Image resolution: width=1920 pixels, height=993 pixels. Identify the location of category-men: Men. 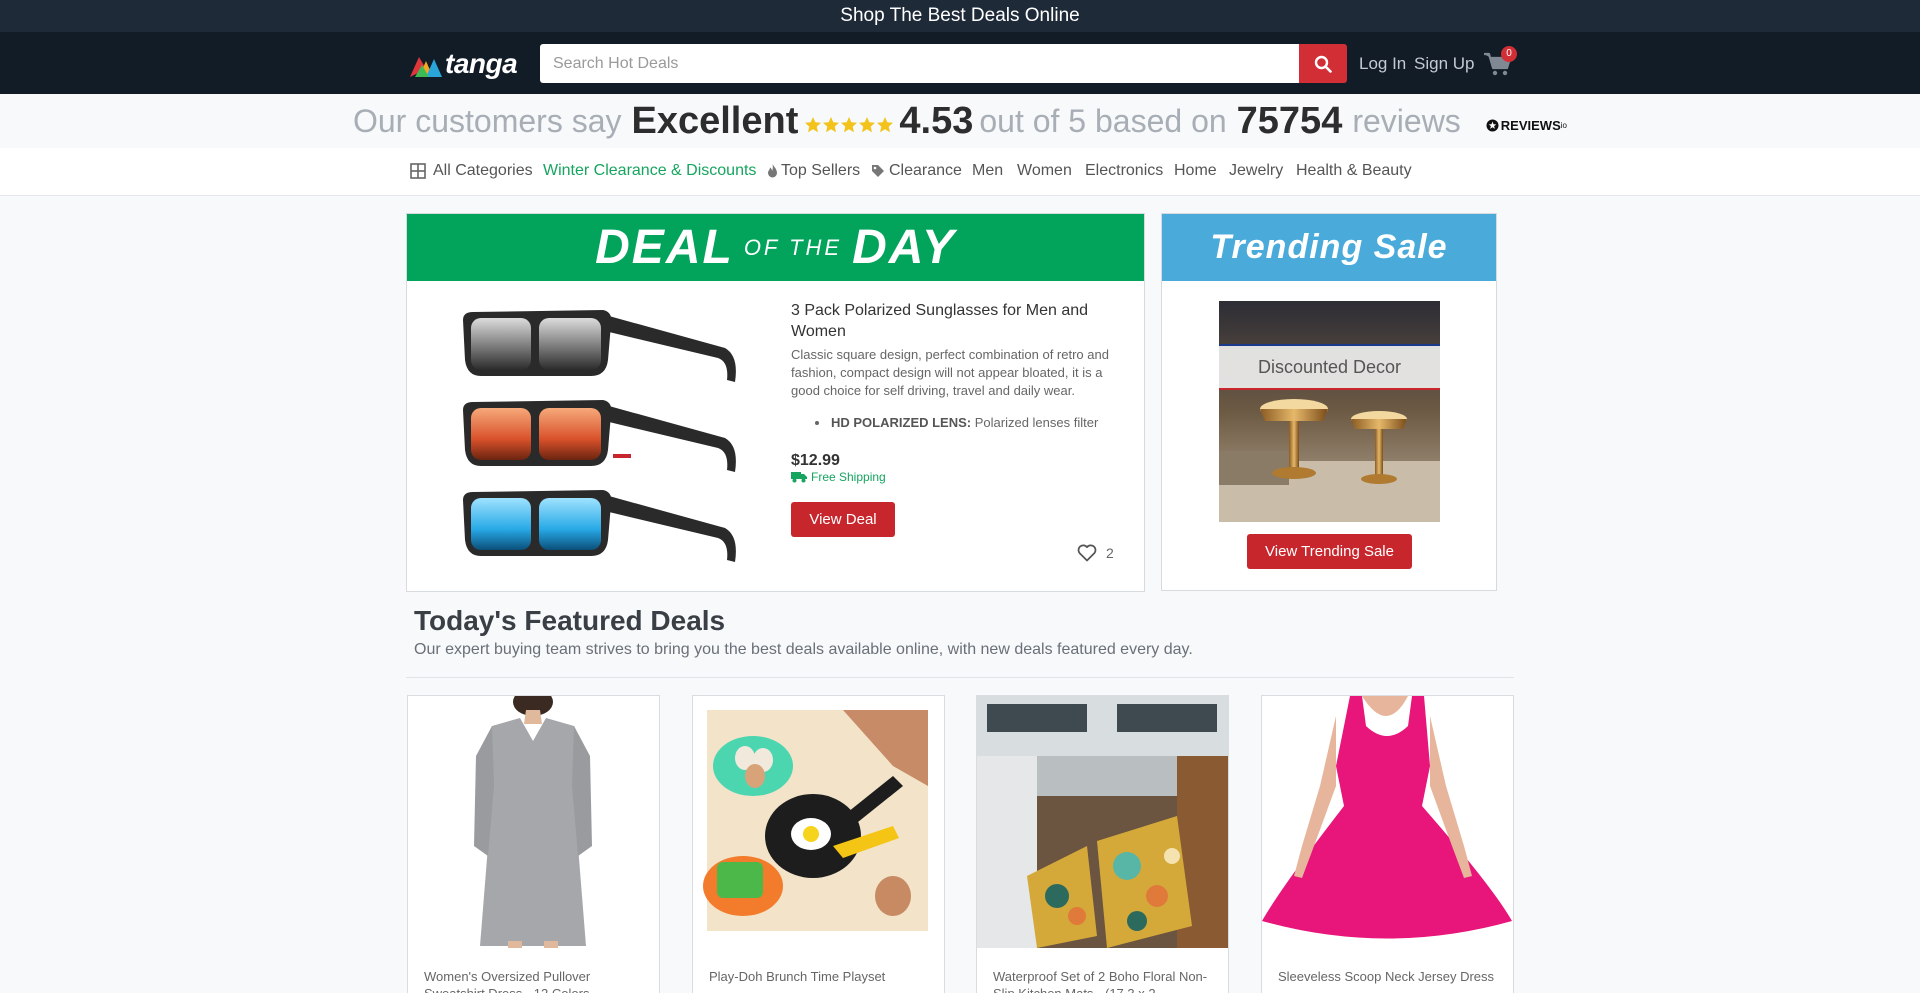
(987, 171).